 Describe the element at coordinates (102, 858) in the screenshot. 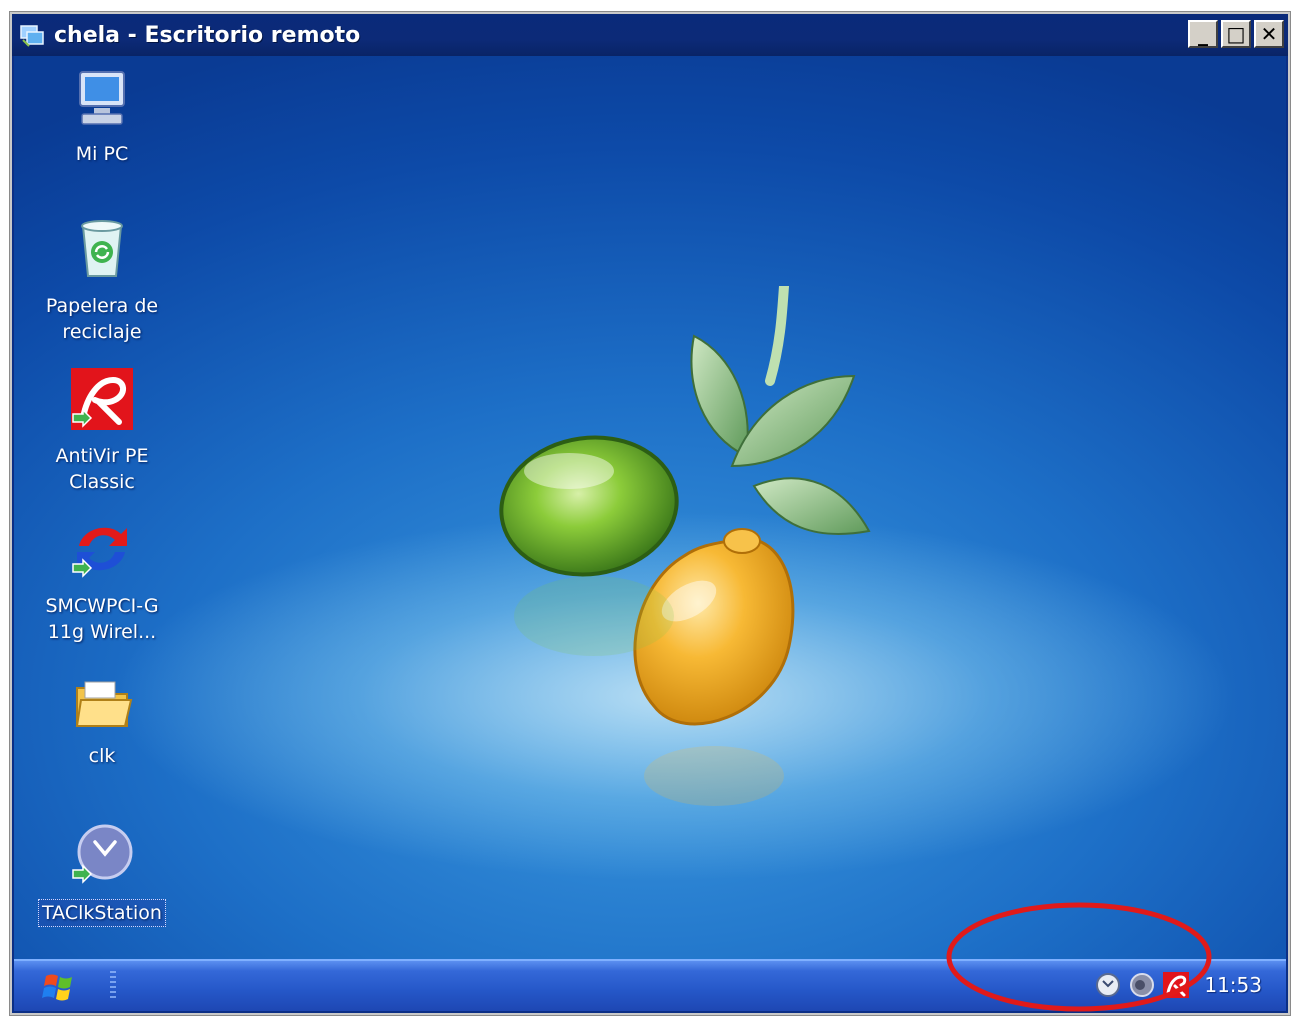

I see `taclkstation-icon` at that location.